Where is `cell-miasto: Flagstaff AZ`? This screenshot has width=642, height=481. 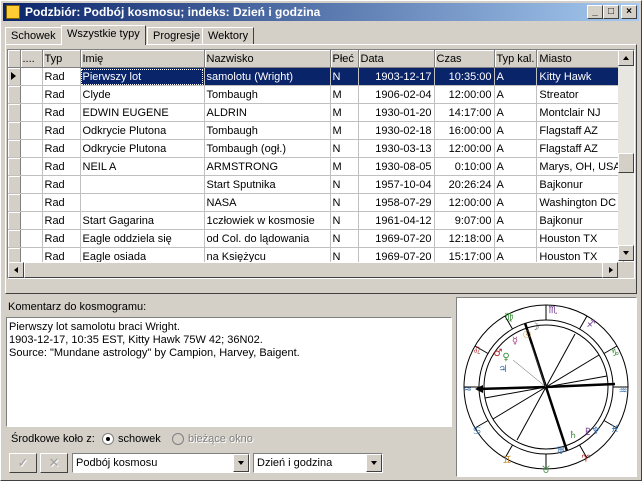 cell-miasto: Flagstaff AZ is located at coordinates (580, 148).